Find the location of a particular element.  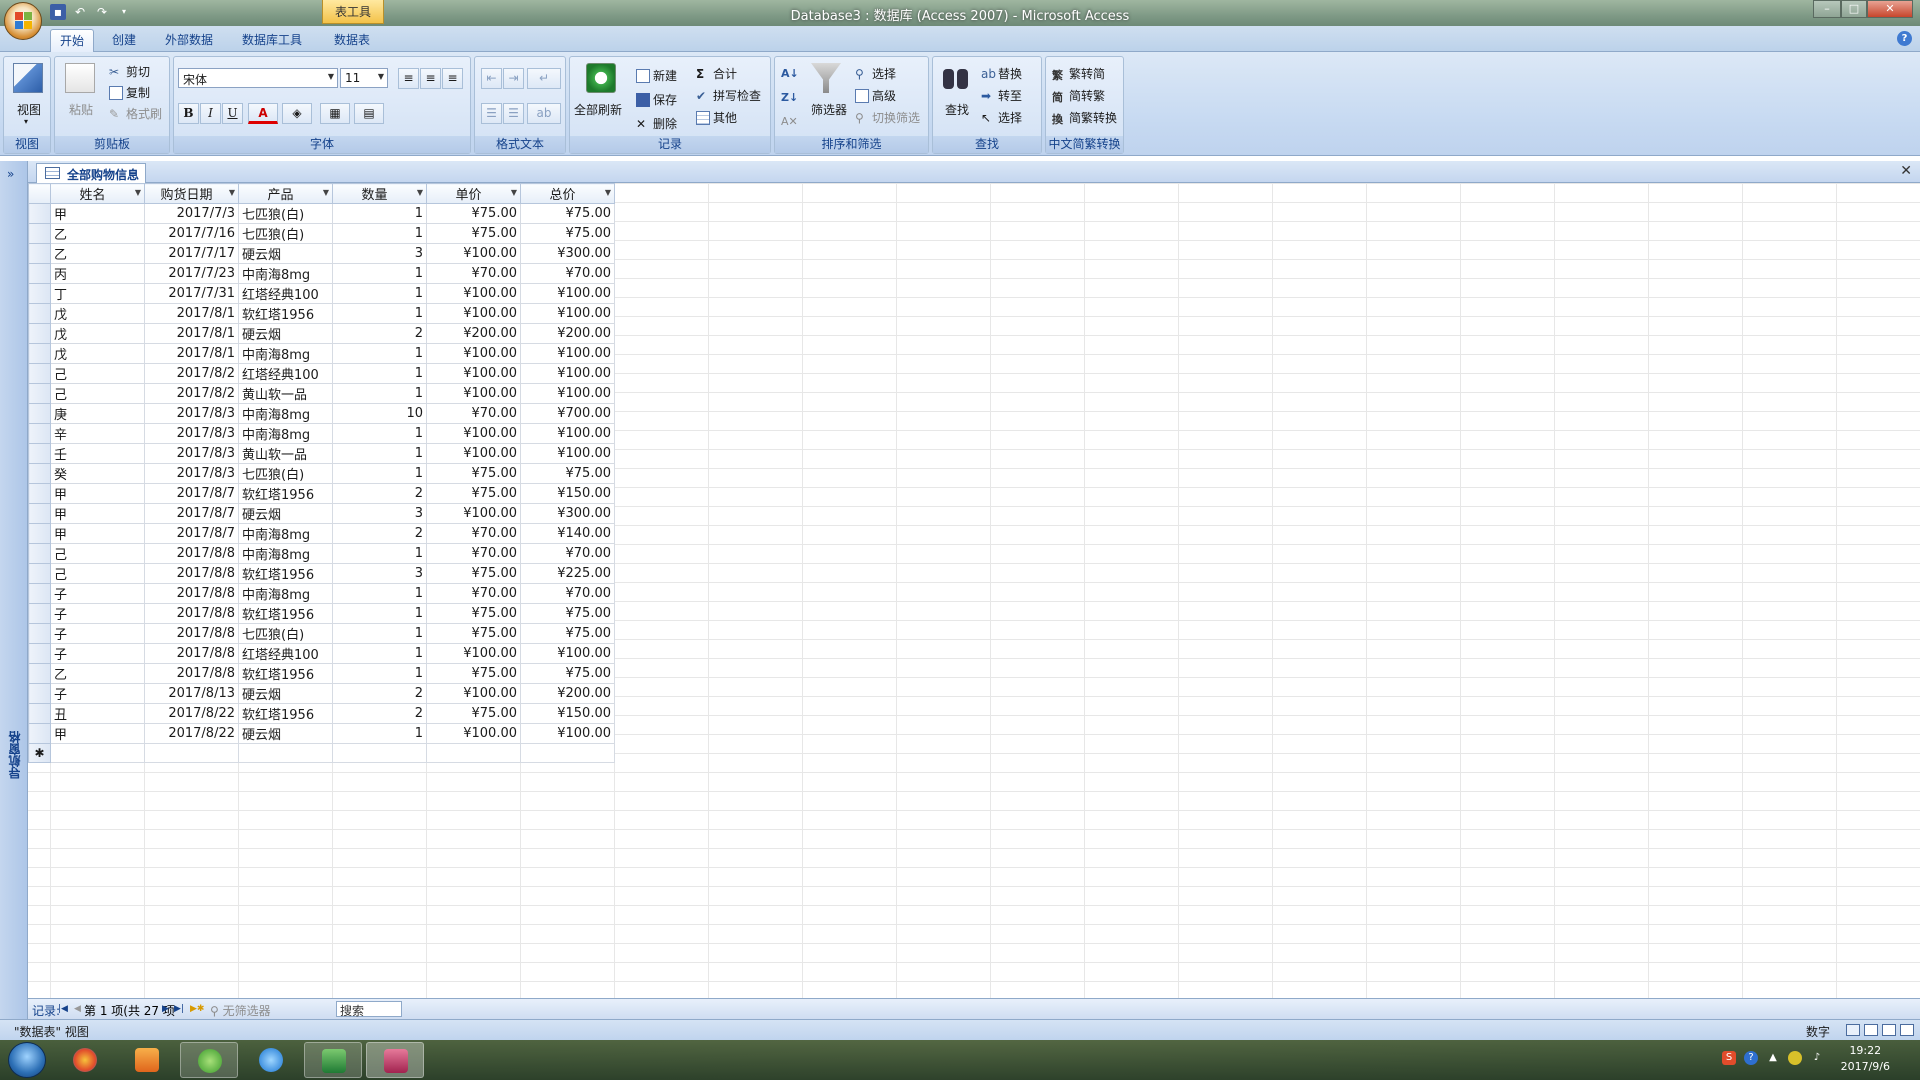

table-cell: 中南海8mg is located at coordinates (285, 433).